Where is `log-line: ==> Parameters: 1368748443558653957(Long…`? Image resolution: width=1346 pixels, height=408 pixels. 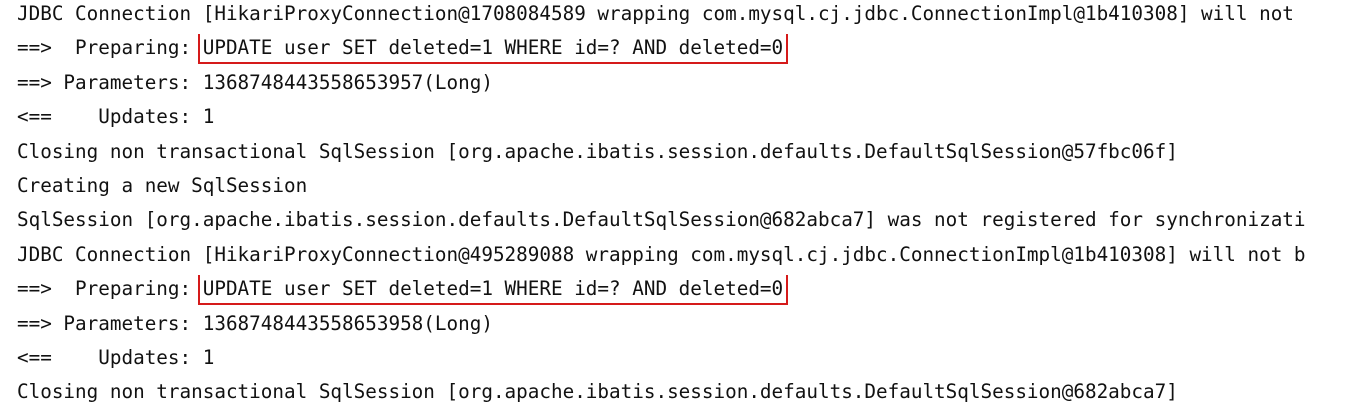
log-line: ==> Parameters: 1368748443558653957(Long… is located at coordinates (255, 82).